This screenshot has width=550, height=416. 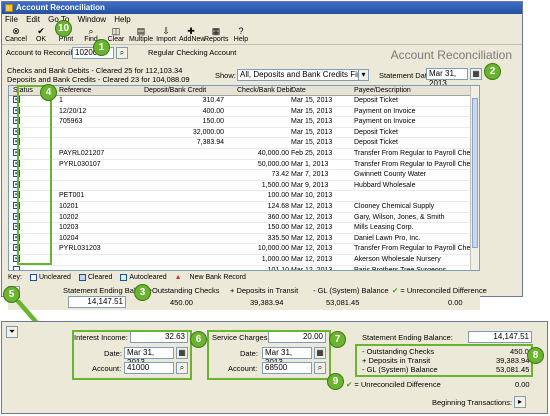 I want to click on interest-highlight, so click(x=132, y=355).